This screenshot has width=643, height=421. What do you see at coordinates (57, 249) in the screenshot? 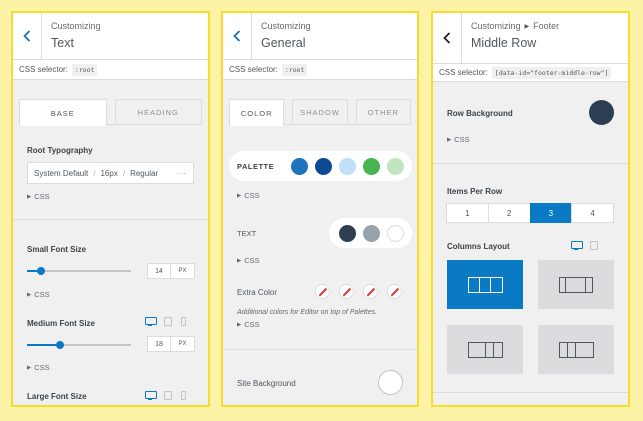
I see `small-font-size-label: Small Font Size` at bounding box center [57, 249].